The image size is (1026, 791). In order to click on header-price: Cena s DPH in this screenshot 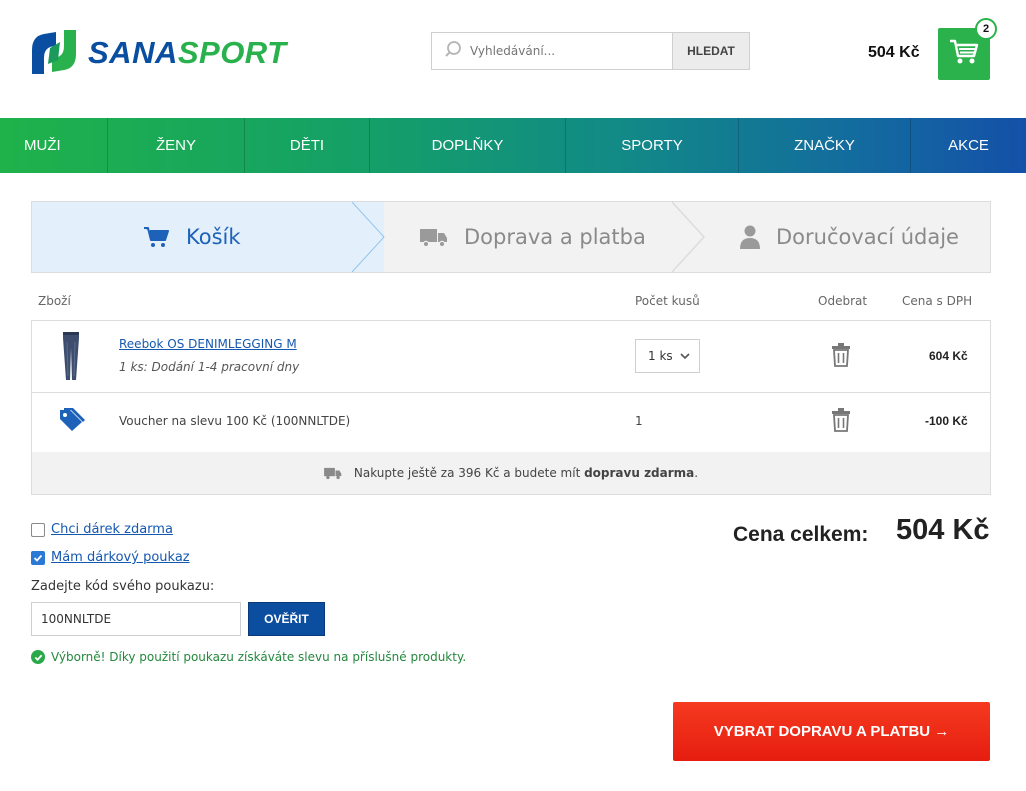, I will do `click(937, 301)`.